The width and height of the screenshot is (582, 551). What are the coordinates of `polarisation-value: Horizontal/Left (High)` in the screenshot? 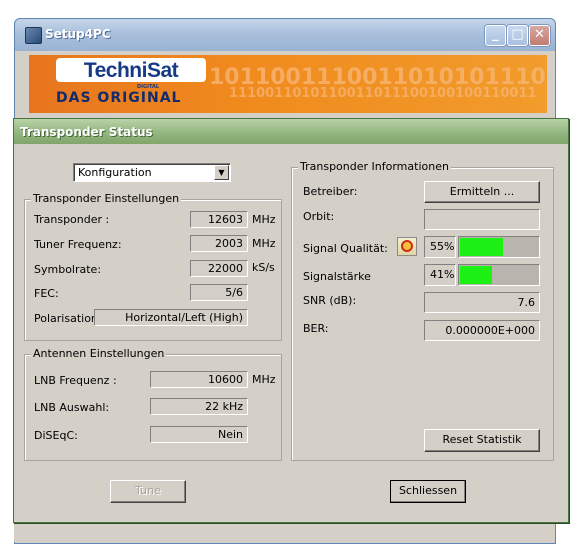 It's located at (171, 317).